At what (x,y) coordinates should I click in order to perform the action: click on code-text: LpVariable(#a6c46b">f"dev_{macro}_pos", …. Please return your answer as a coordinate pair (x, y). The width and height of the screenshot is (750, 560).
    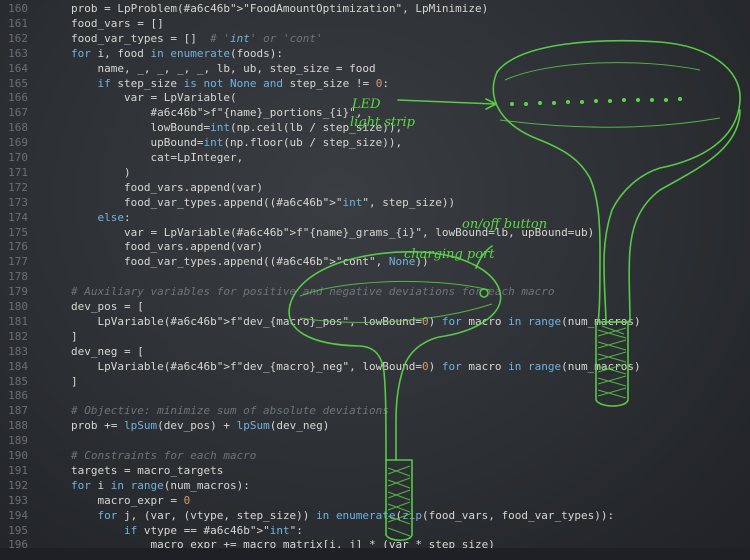
    Looking at the image, I should click on (356, 321).